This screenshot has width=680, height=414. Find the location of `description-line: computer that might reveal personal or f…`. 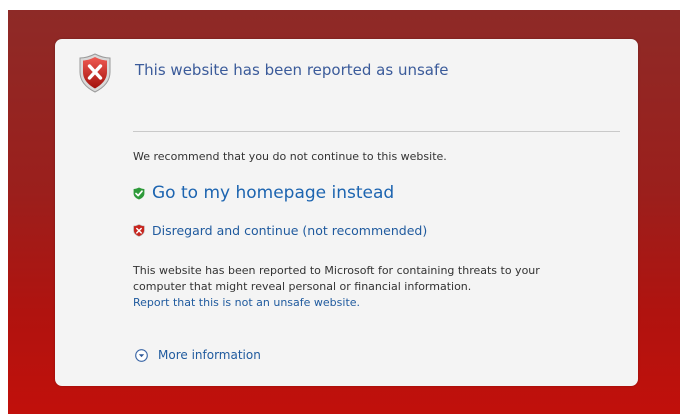

description-line: computer that might reveal personal or f… is located at coordinates (302, 286).